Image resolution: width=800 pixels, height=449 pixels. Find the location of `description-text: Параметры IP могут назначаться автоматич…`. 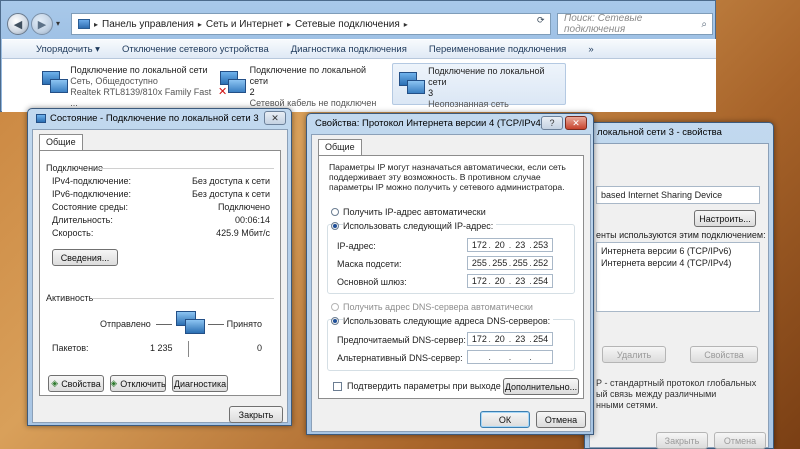

description-text: Параметры IP могут назначаться автоматич… is located at coordinates (447, 177).